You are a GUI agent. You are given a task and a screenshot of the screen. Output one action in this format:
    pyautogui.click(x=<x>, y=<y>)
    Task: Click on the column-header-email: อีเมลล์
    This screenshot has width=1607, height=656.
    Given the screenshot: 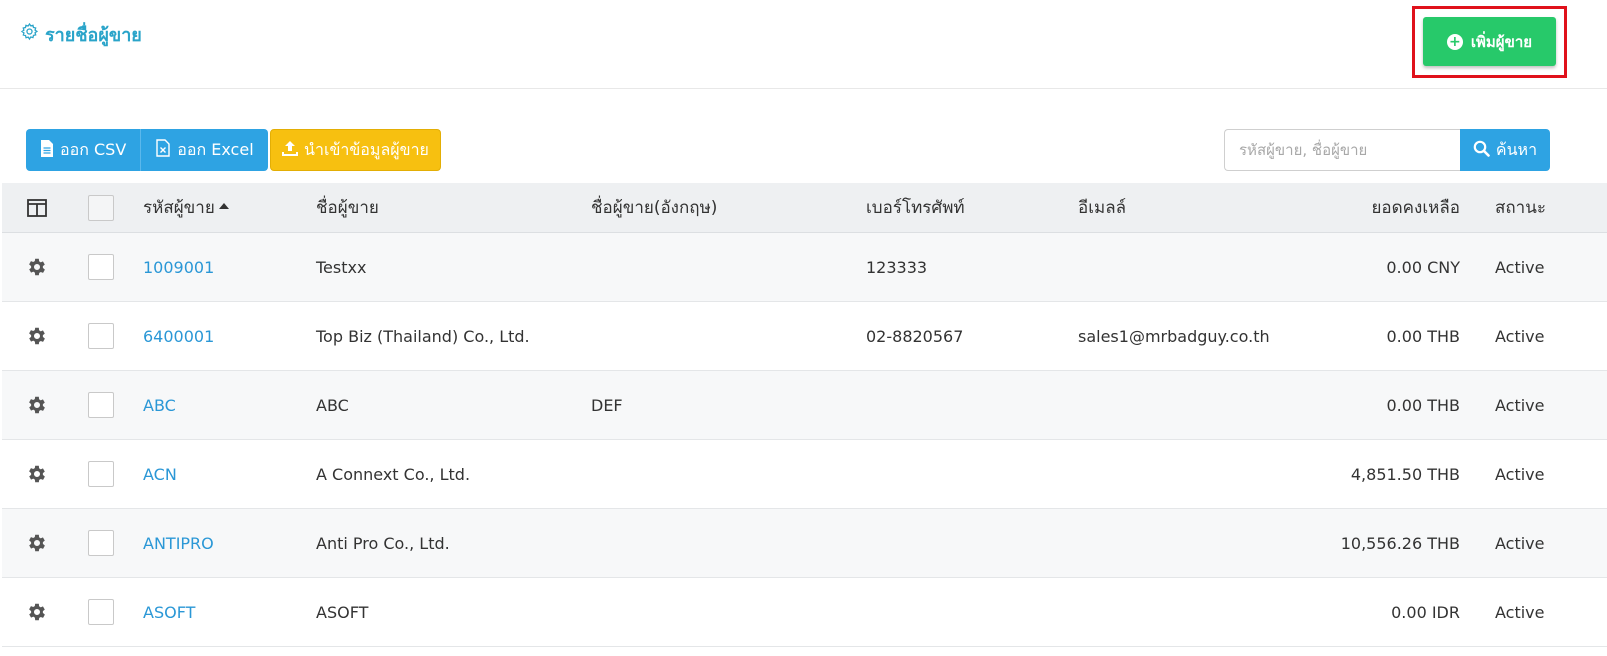 What is the action you would take?
    pyautogui.click(x=1102, y=207)
    